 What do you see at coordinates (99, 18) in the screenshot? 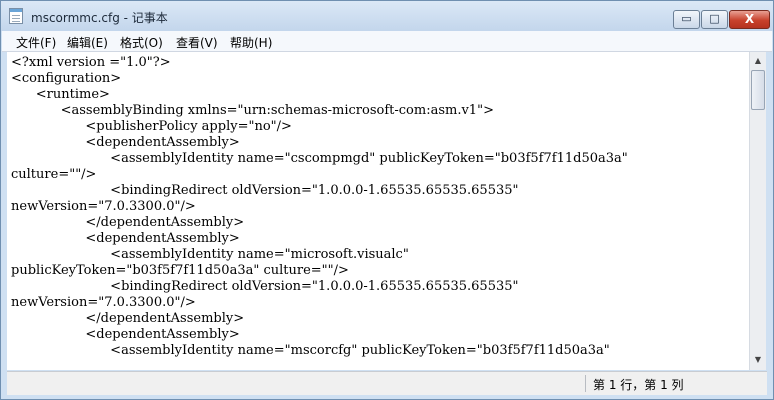
I see `window-title: mscormmc.cfg - 记事本` at bounding box center [99, 18].